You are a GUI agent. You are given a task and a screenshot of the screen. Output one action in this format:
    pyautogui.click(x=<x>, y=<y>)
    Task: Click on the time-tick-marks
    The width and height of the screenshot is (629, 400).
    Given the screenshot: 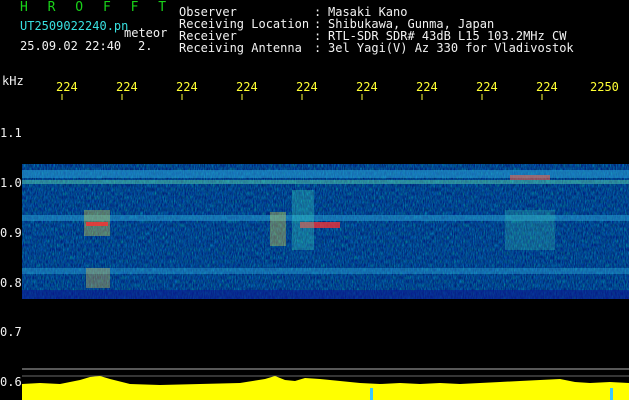 What is the action you would take?
    pyautogui.click(x=302, y=97)
    